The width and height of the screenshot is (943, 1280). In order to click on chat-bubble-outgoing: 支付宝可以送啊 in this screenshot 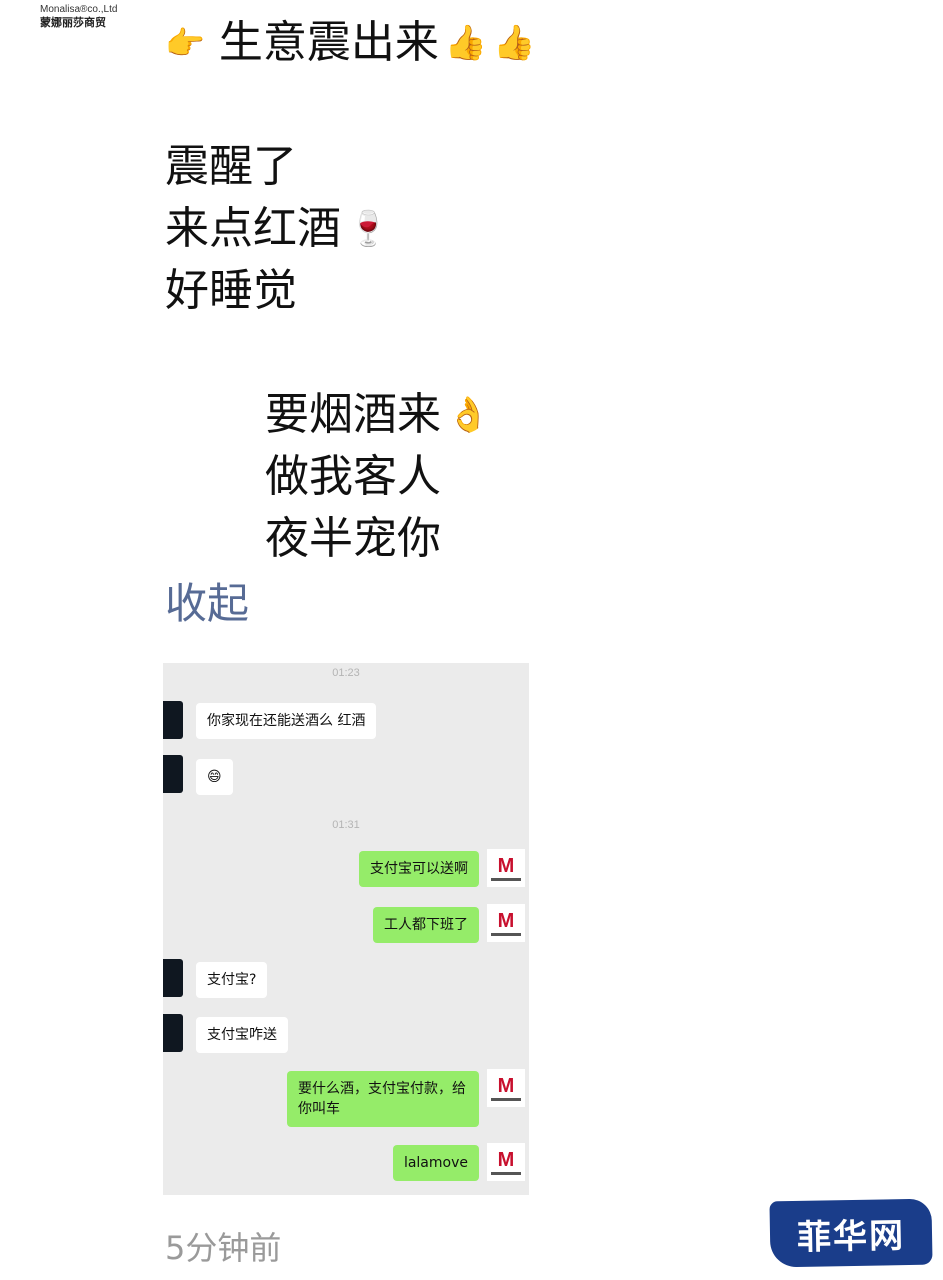, I will do `click(419, 869)`.